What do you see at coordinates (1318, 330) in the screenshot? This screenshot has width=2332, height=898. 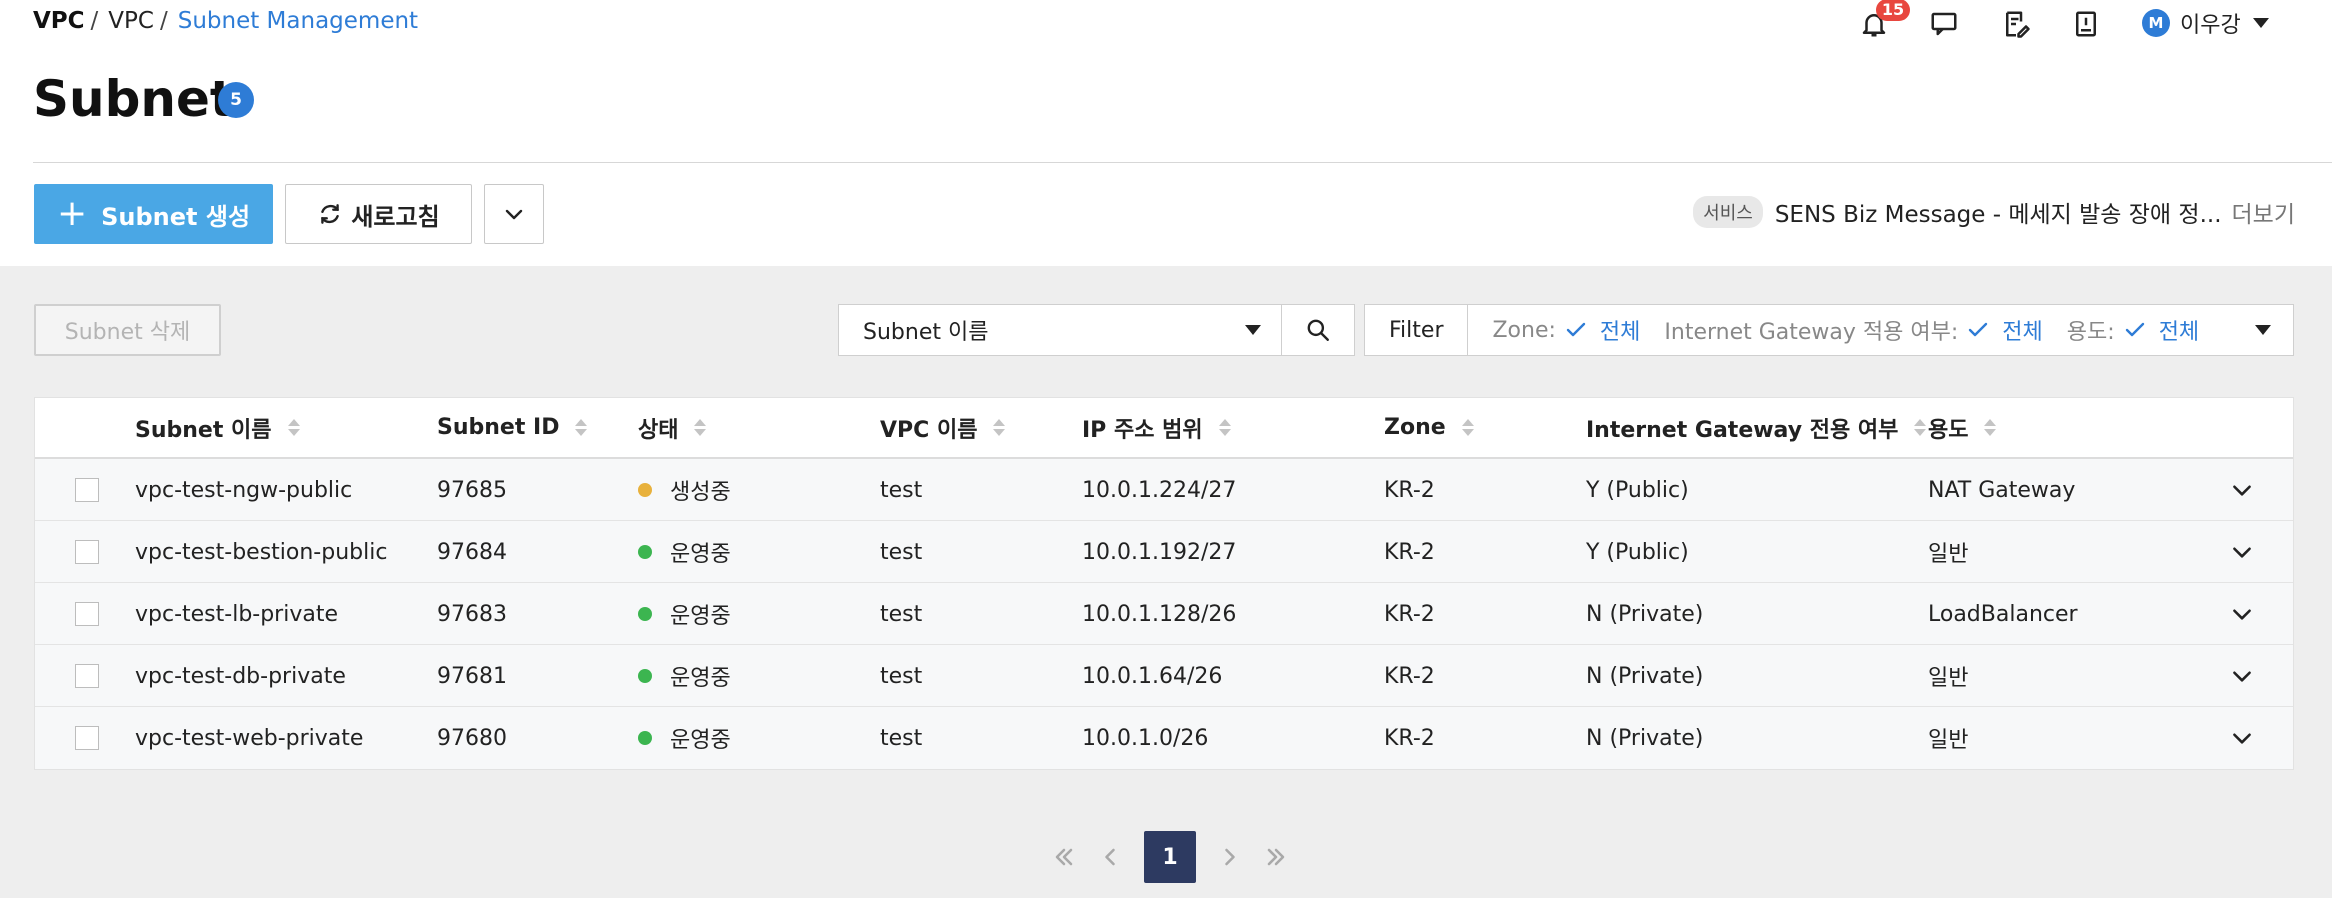 I see `search-button` at bounding box center [1318, 330].